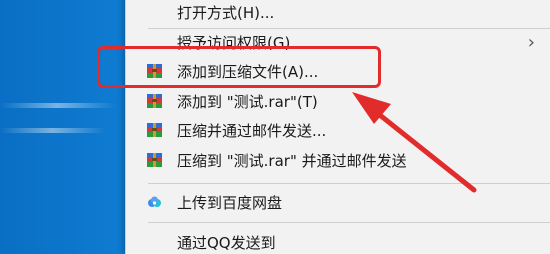 The image size is (550, 254). Describe the element at coordinates (414, 142) in the screenshot. I see `annotation-arrow` at that location.